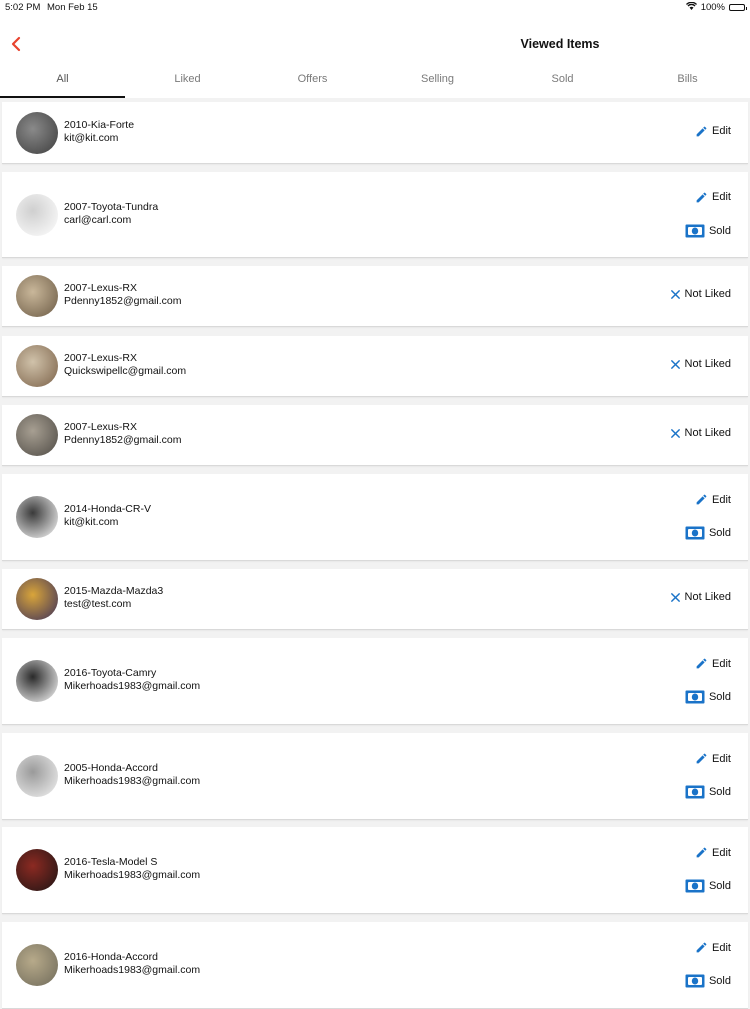 This screenshot has height=1009, width=750. What do you see at coordinates (62, 80) in the screenshot?
I see `tab-all: All` at bounding box center [62, 80].